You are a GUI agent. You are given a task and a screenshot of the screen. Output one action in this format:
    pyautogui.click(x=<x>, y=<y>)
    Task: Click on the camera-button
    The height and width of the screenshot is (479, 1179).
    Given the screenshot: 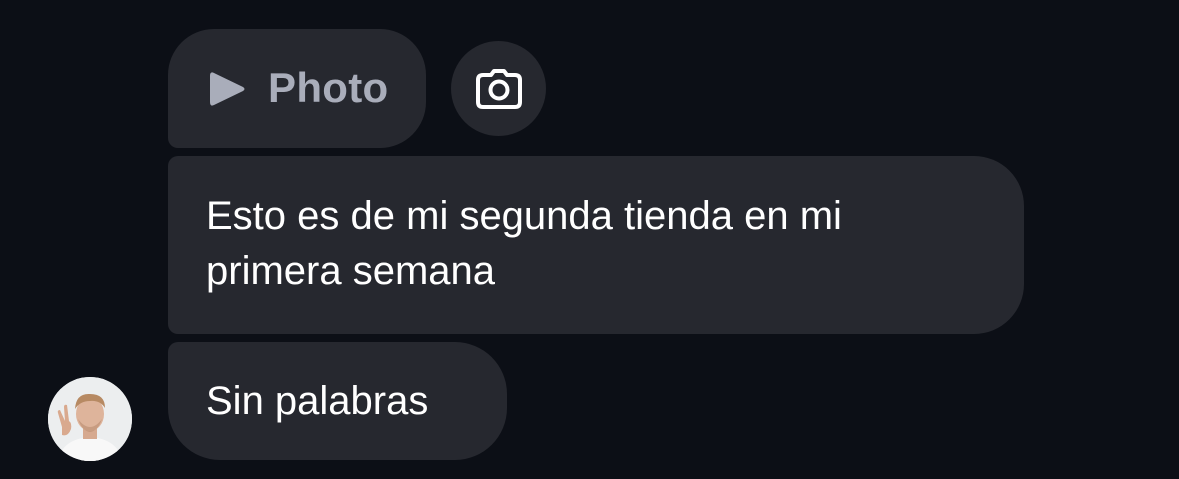 What is the action you would take?
    pyautogui.click(x=498, y=88)
    